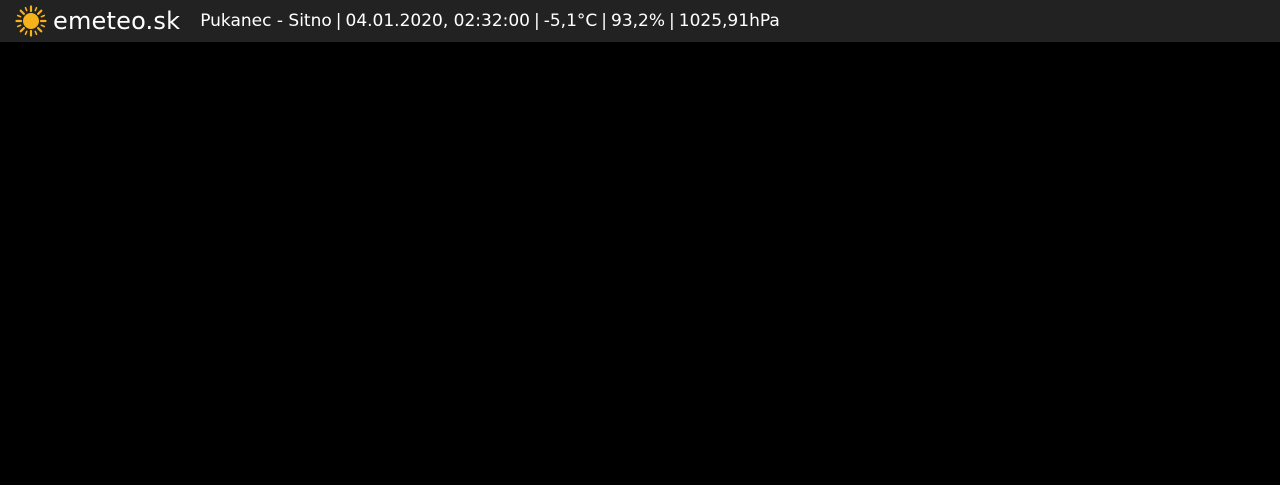 This screenshot has width=1280, height=485. Describe the element at coordinates (729, 21) in the screenshot. I see `pressure: 1025,91hPa` at that location.